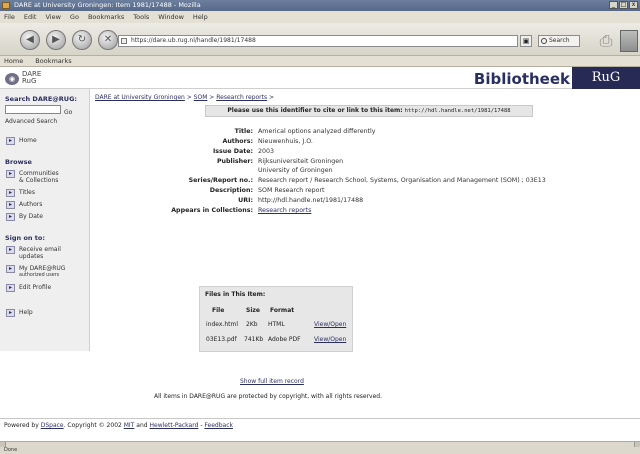  I want to click on search-button: Search, so click(559, 41).